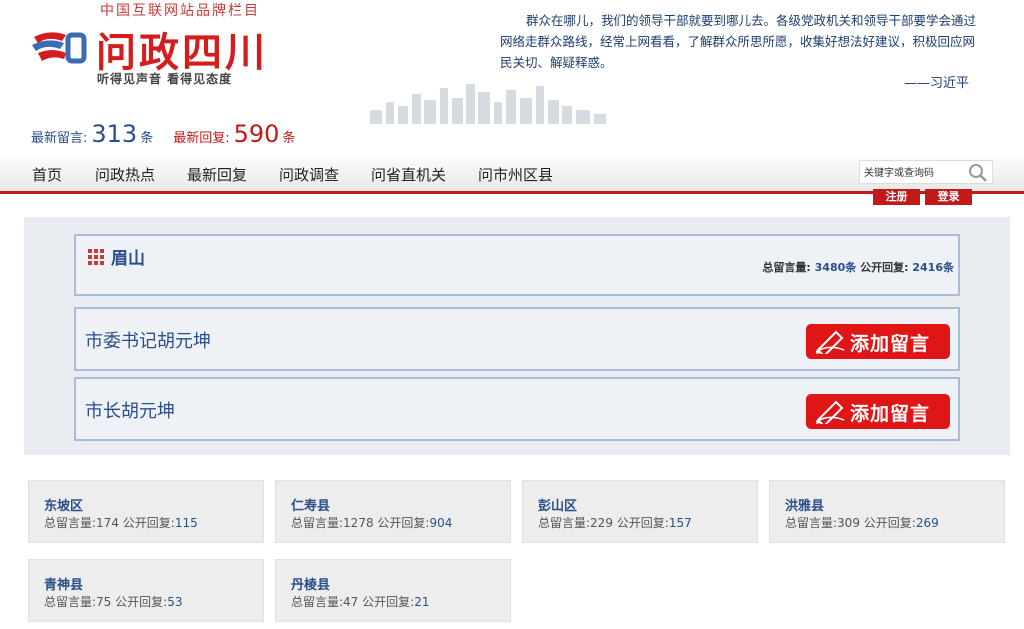 Image resolution: width=1024 pixels, height=629 pixels. What do you see at coordinates (786, 267) in the screenshot?
I see `city-total-label: 总留言量:` at bounding box center [786, 267].